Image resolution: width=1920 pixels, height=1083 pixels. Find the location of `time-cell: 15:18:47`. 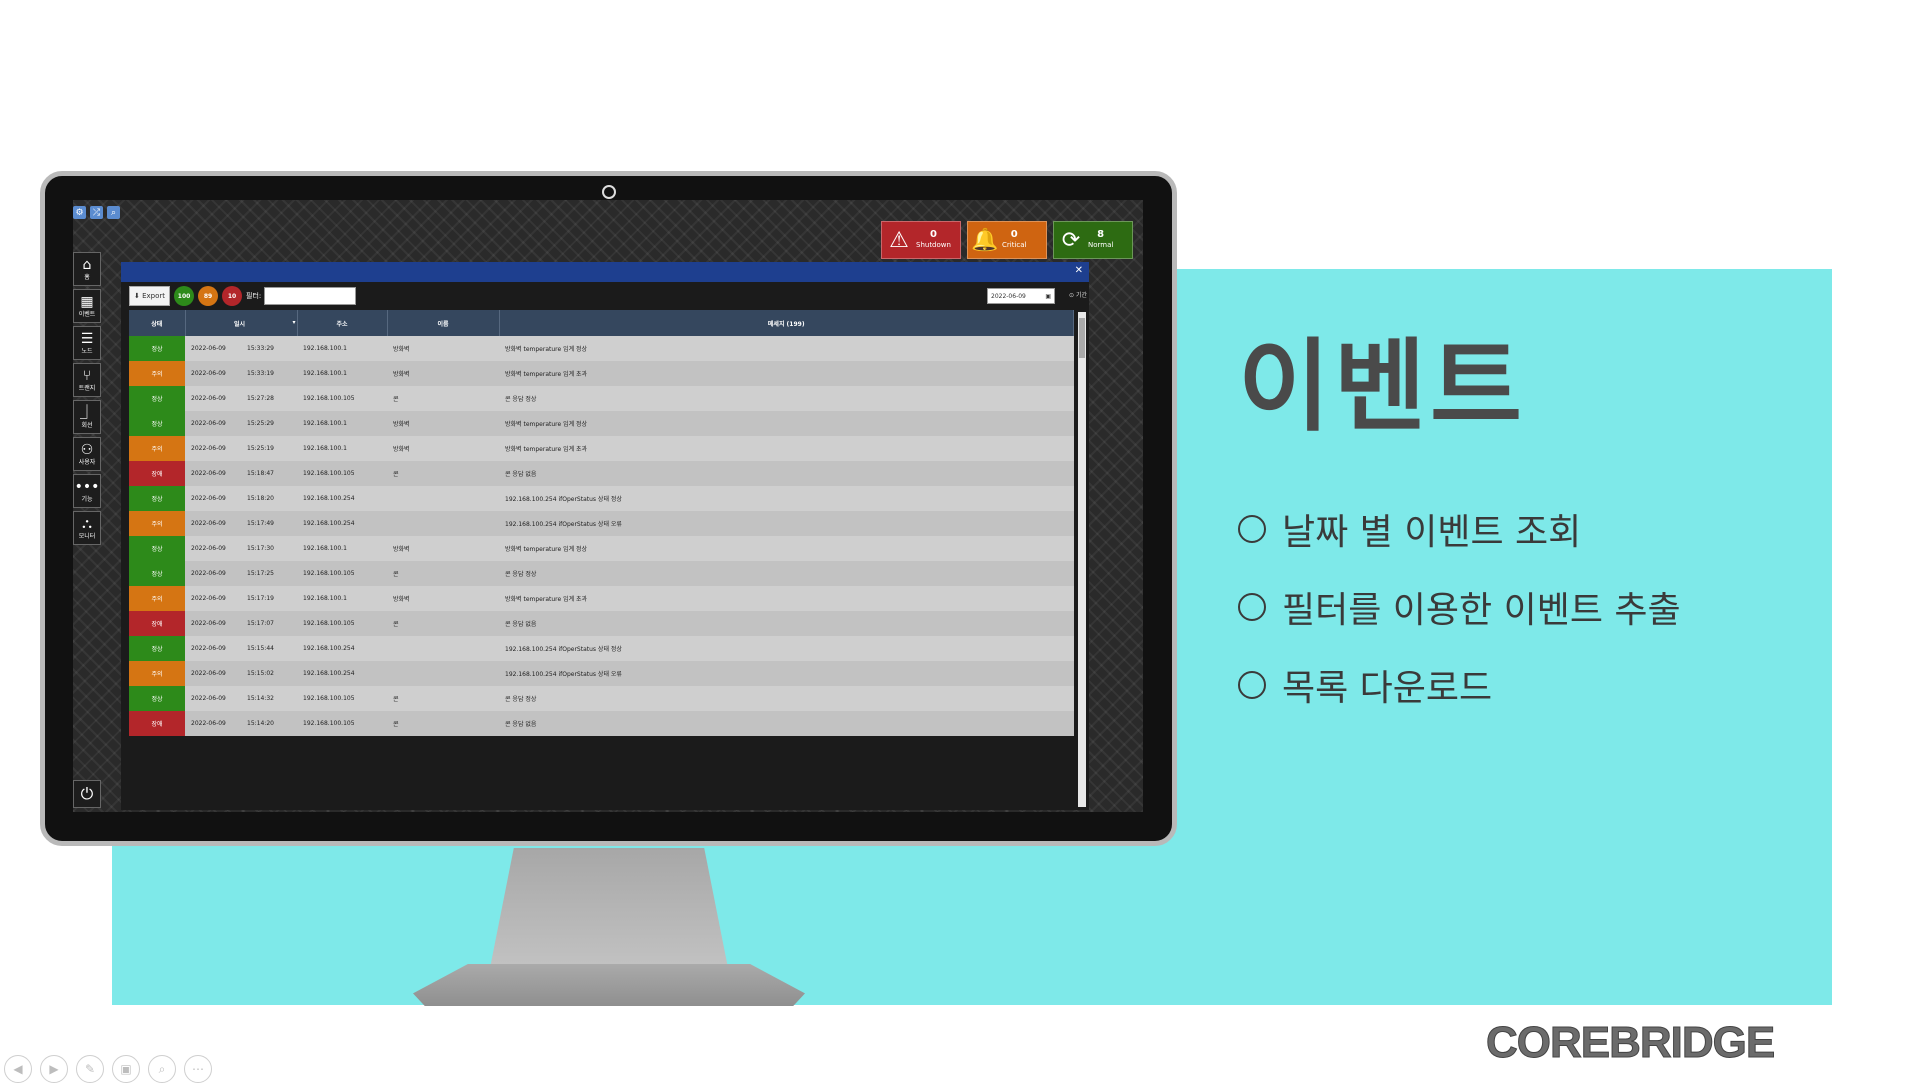

time-cell: 15:18:47 is located at coordinates (269, 473).